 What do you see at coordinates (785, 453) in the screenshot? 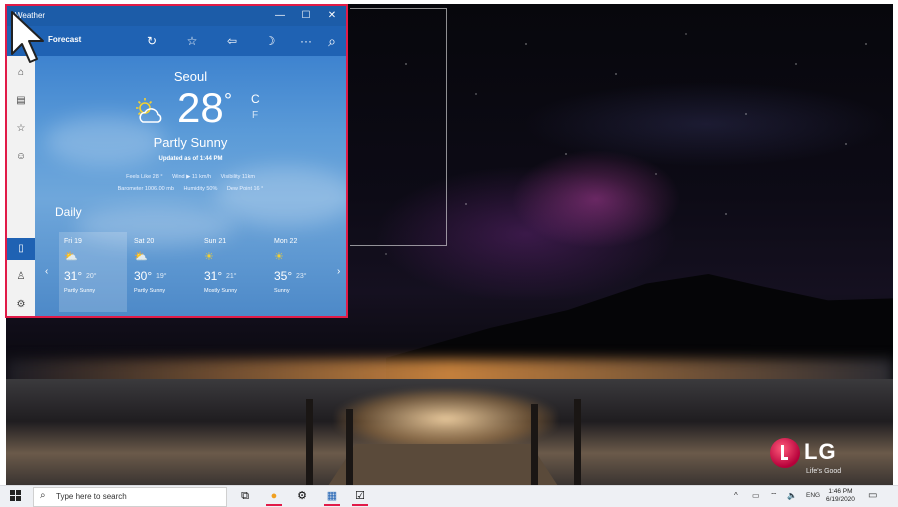
I see `lg-emblem-icon` at bounding box center [785, 453].